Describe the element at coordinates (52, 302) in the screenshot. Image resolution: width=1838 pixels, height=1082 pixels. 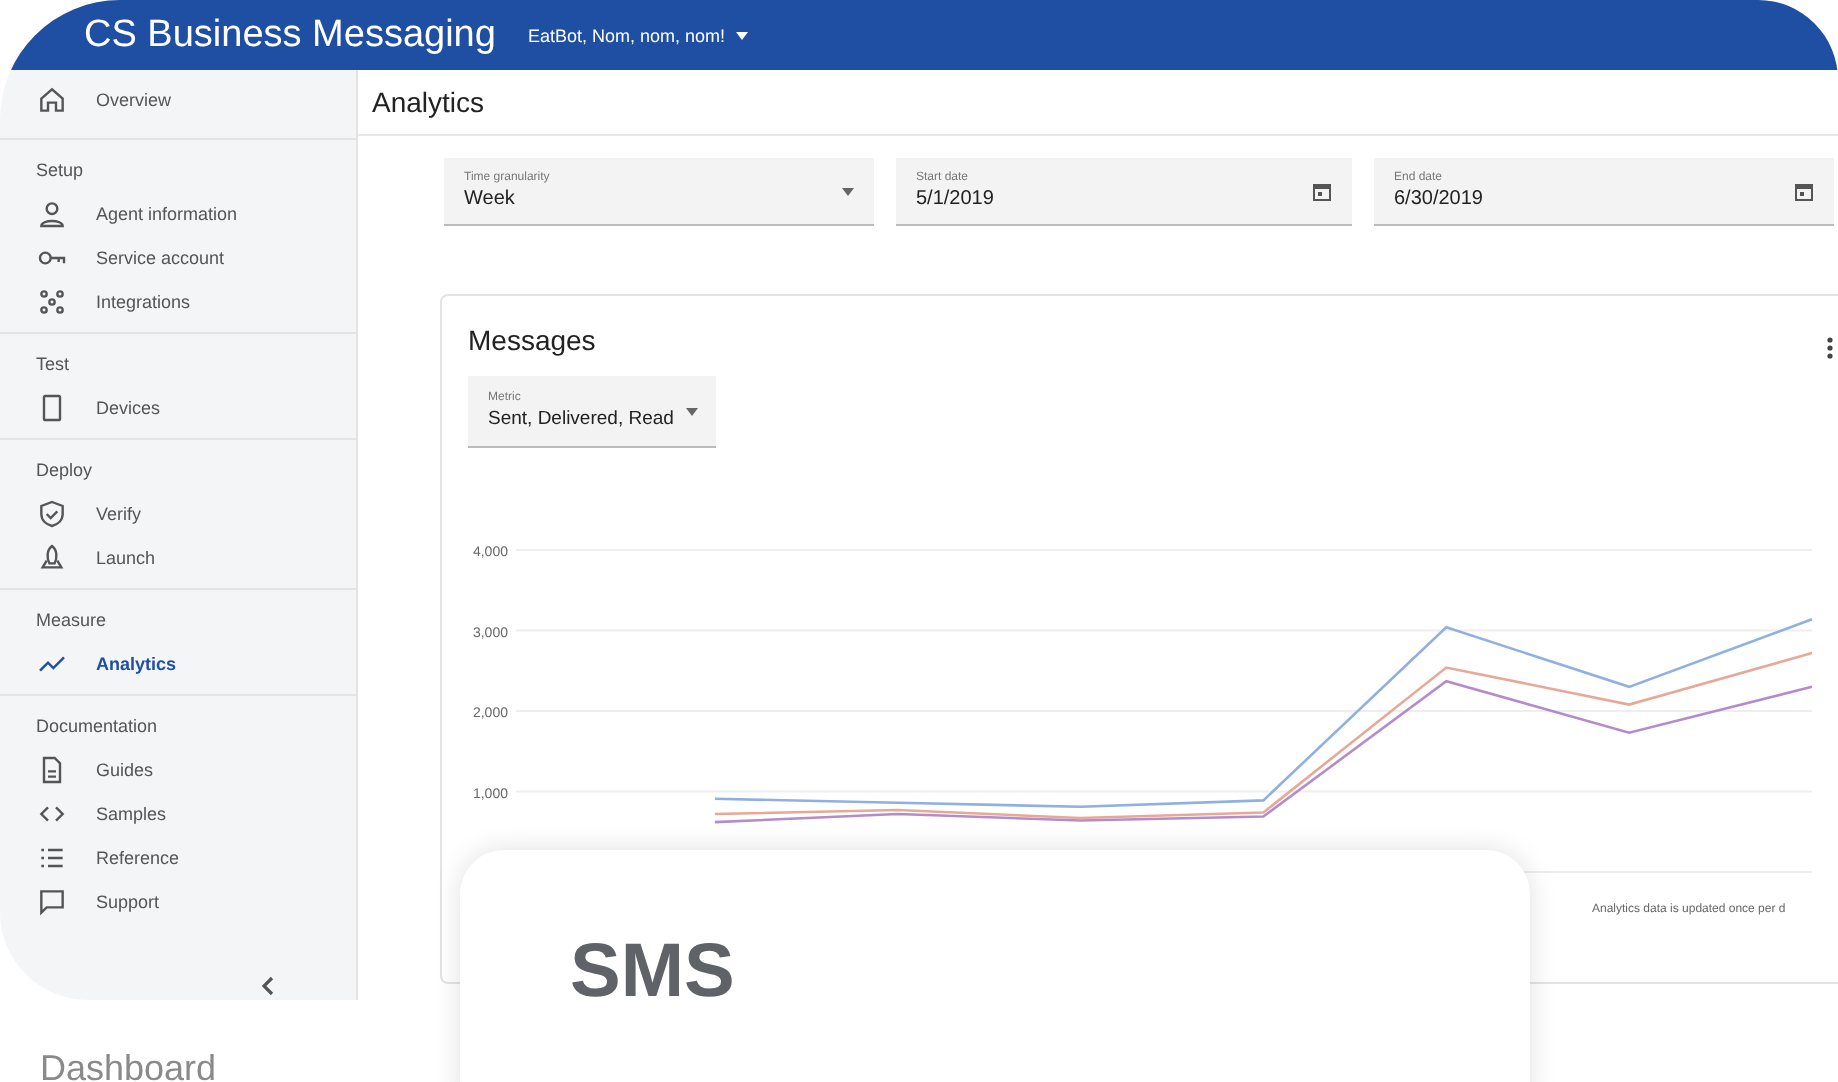
I see `nodes-icon` at that location.